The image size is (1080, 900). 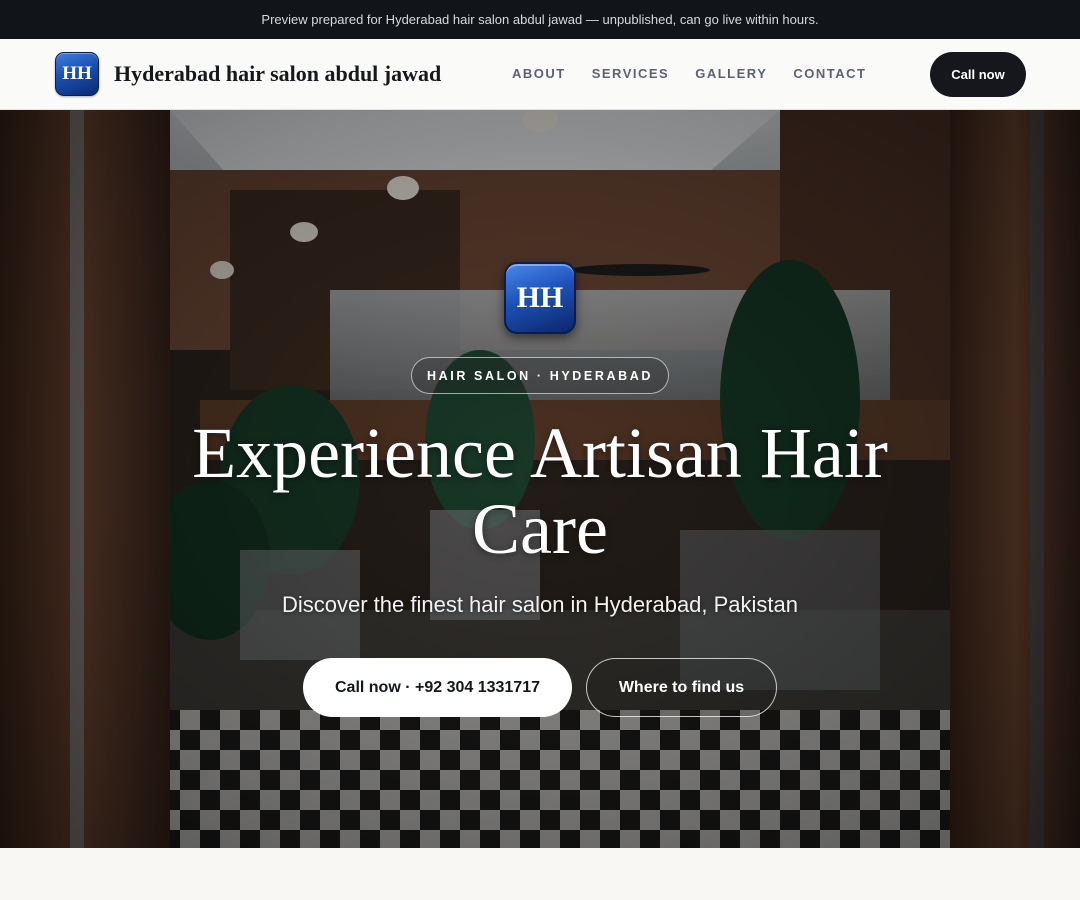 What do you see at coordinates (731, 73) in the screenshot?
I see `nav-link-gallery: GALLERY` at bounding box center [731, 73].